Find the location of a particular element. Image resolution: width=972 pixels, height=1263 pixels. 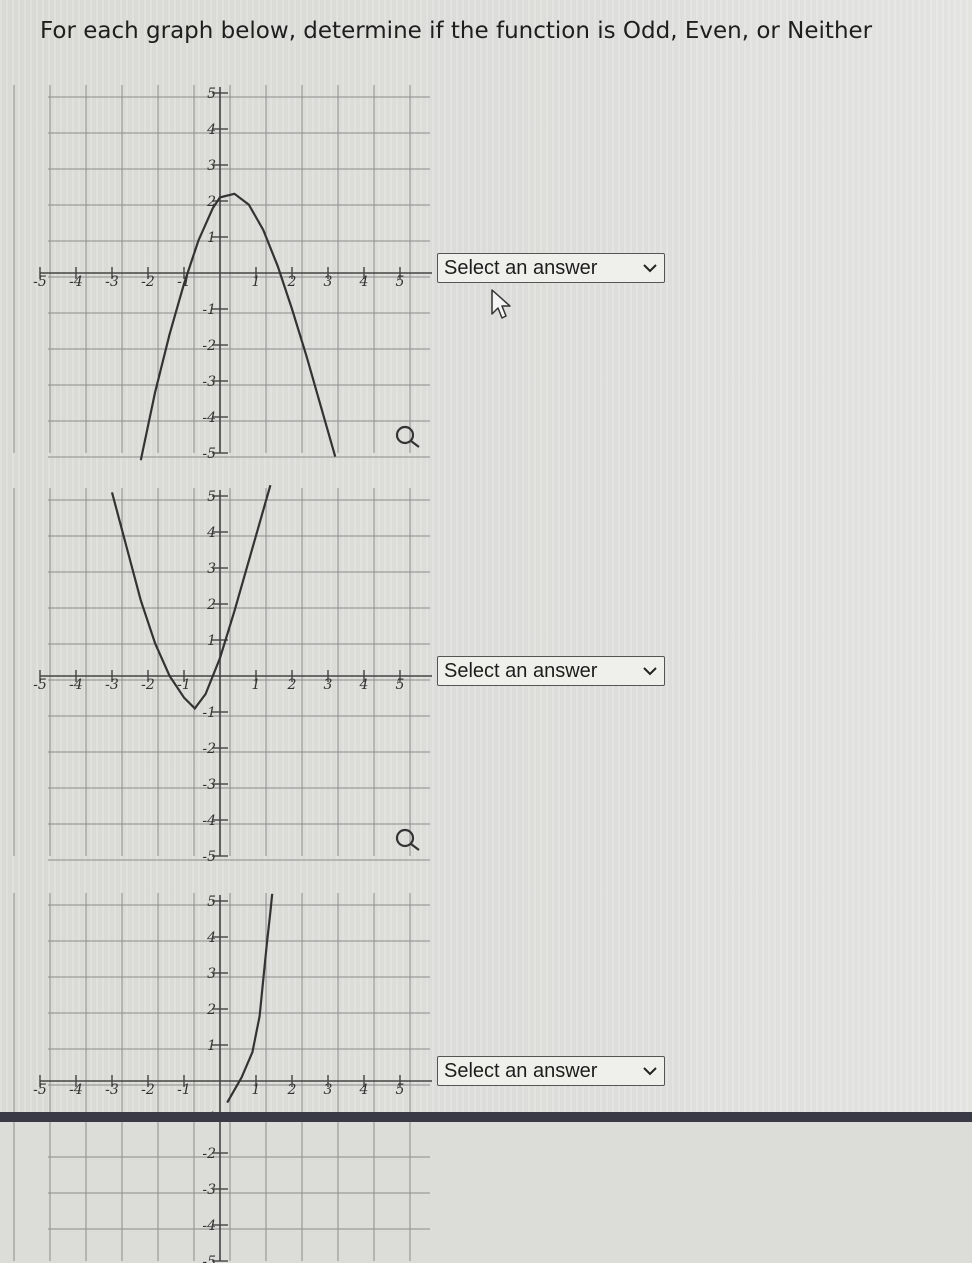

answer-select-1: Select an answer is located at coordinates (551, 268).